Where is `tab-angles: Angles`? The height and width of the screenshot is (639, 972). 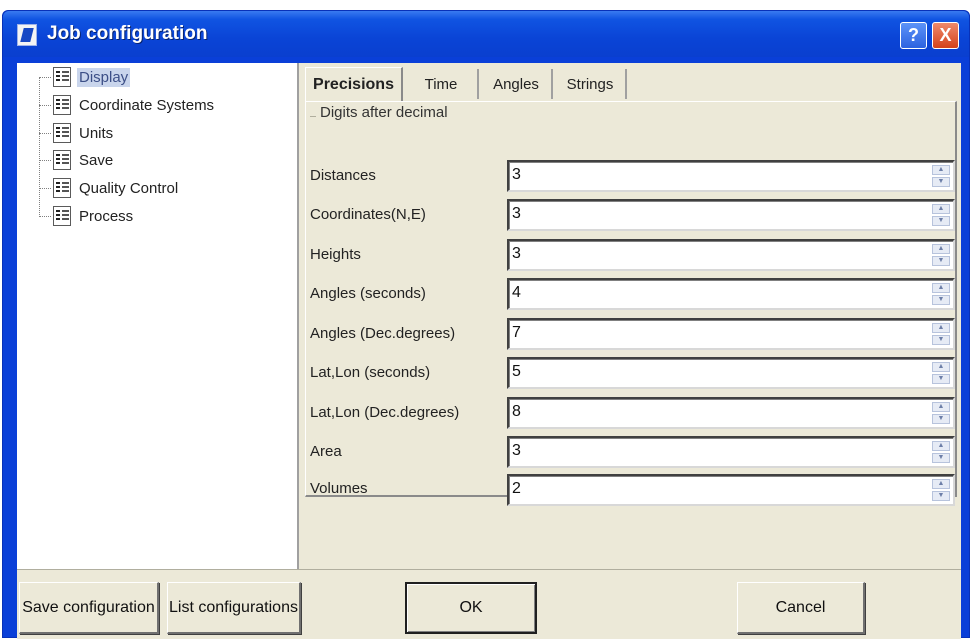 tab-angles: Angles is located at coordinates (517, 84).